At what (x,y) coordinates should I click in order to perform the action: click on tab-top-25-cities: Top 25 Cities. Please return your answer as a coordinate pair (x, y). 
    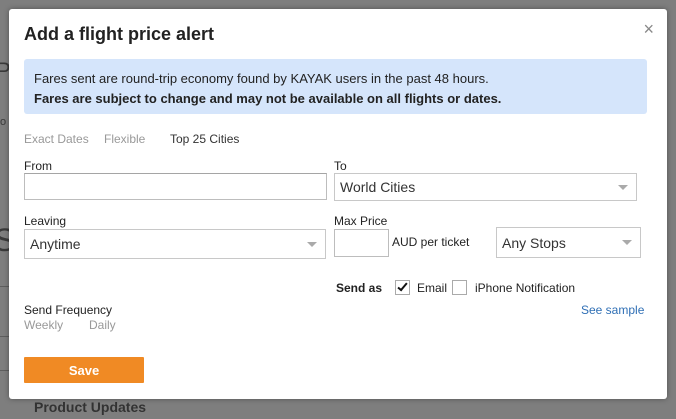
    Looking at the image, I should click on (204, 139).